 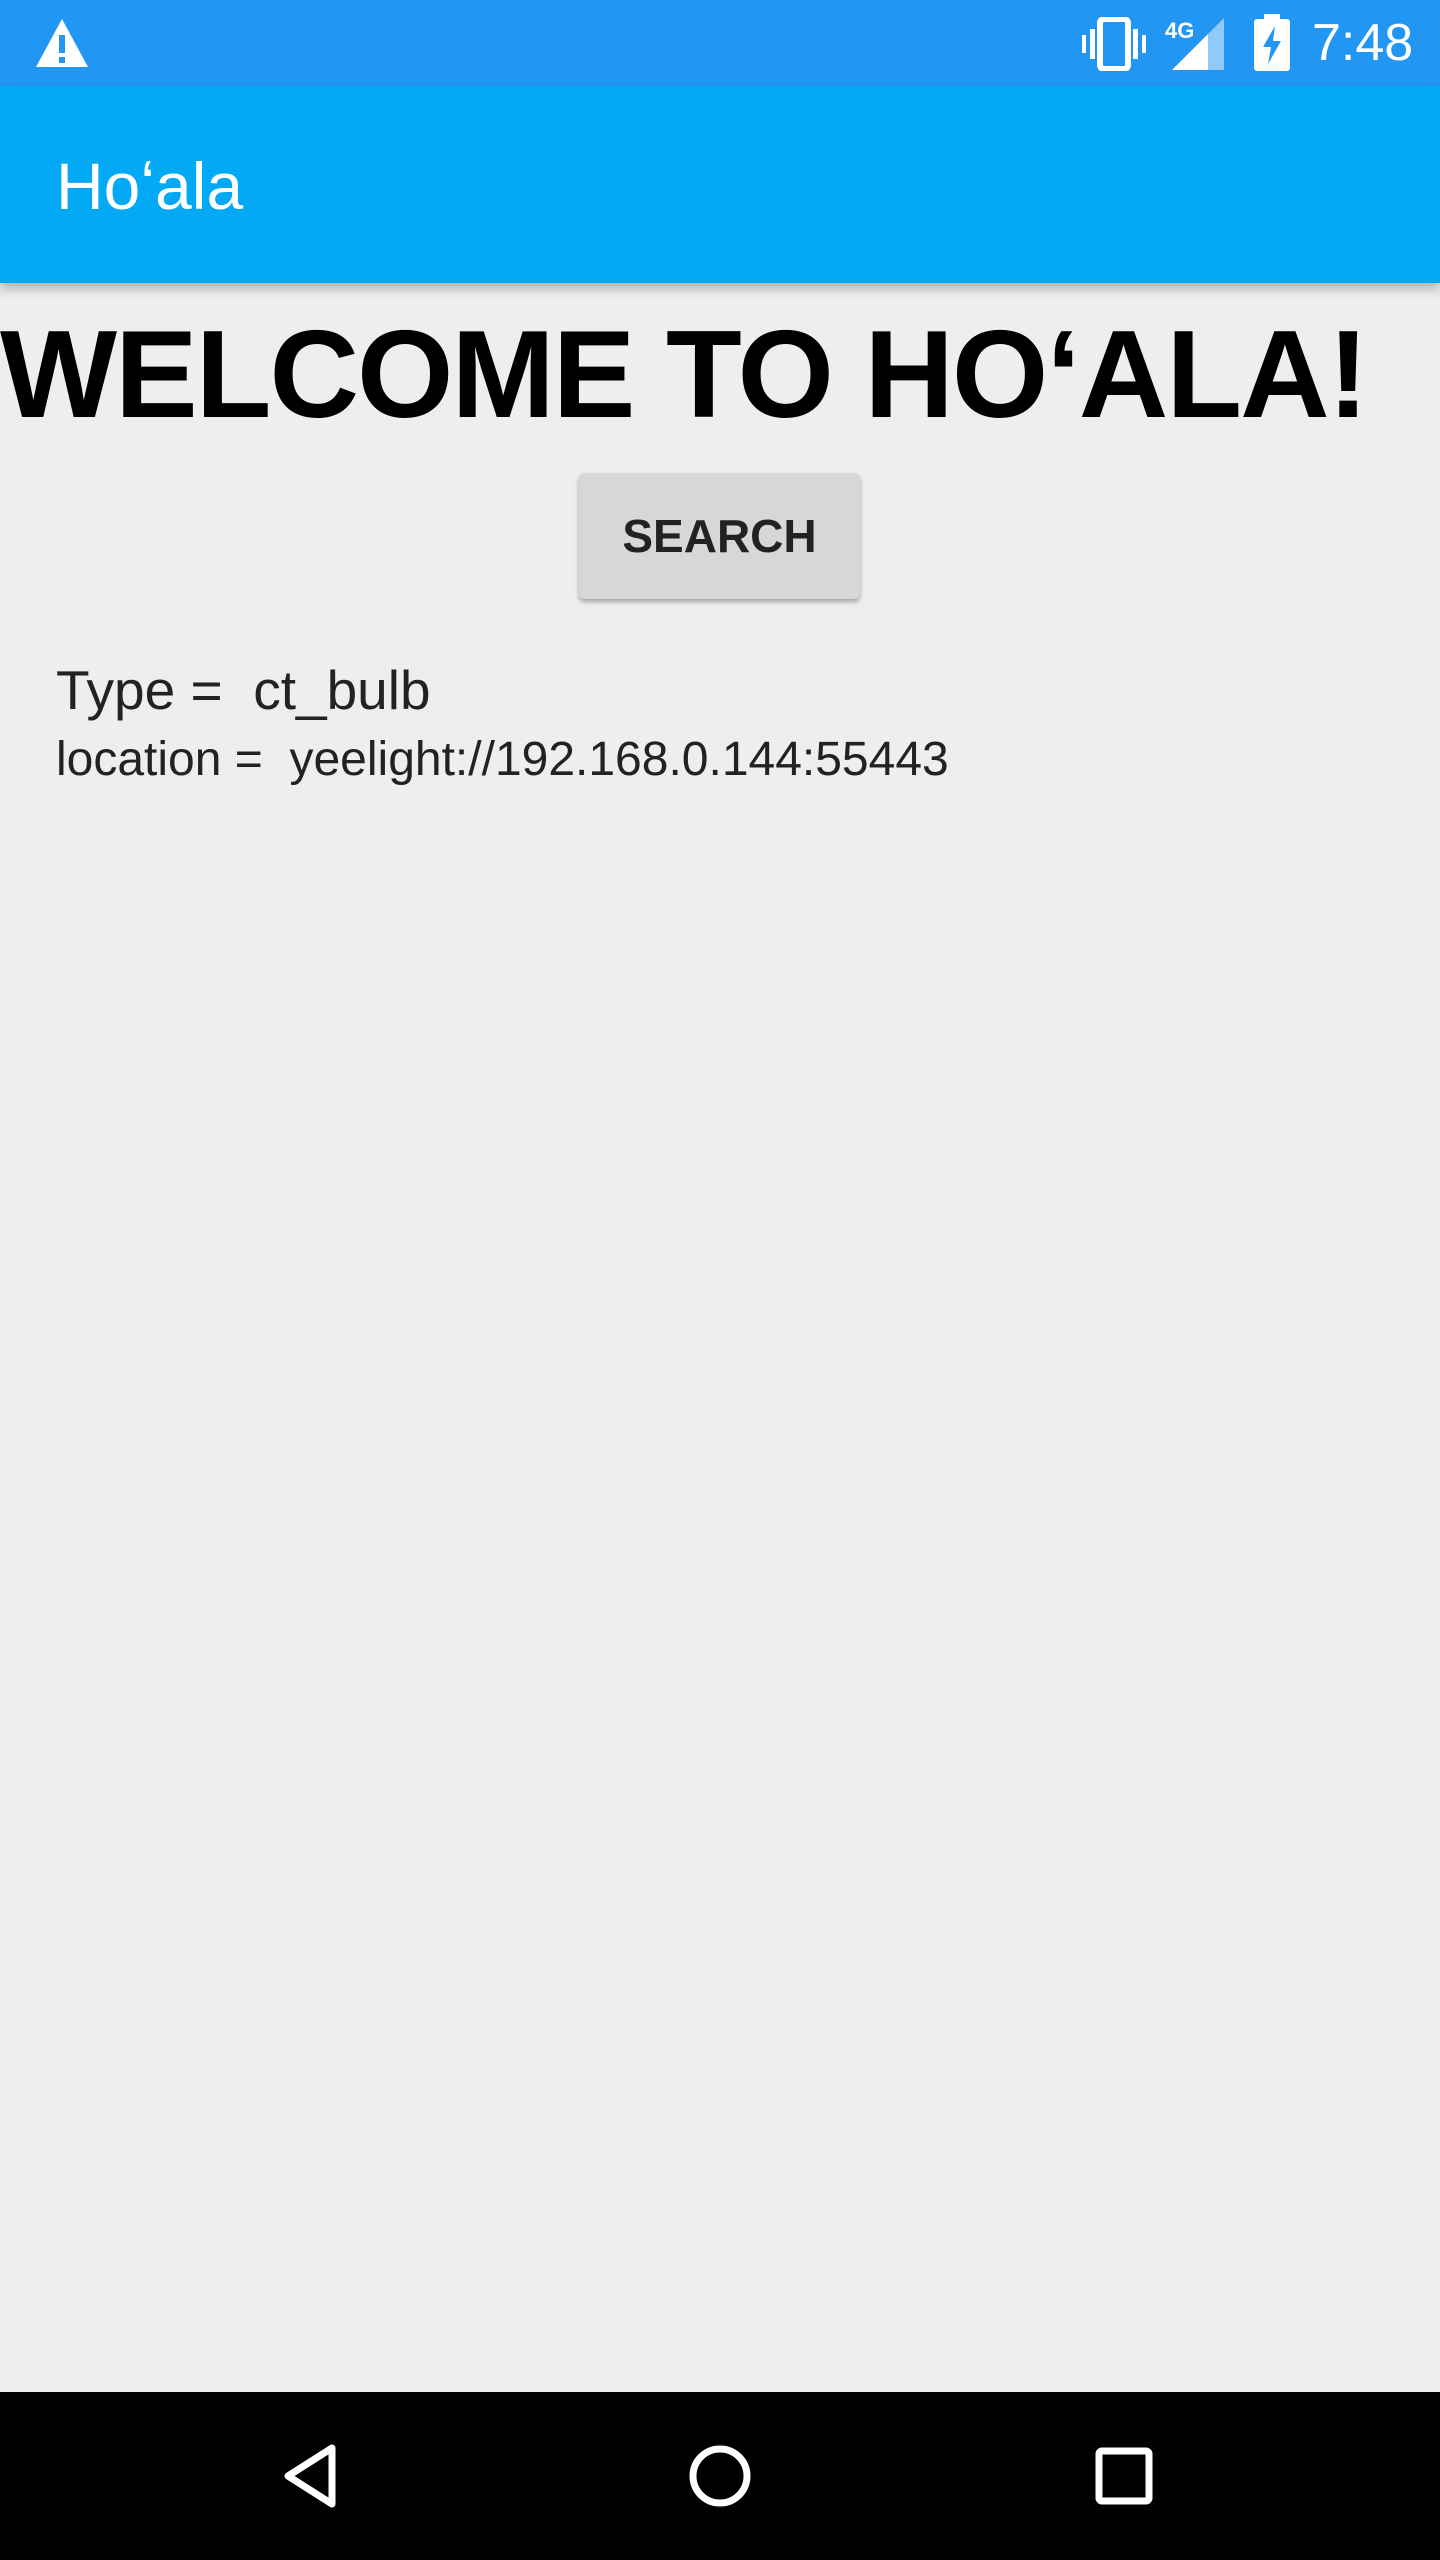 I want to click on device-type-text: Type = ct_bulb, so click(x=243, y=690).